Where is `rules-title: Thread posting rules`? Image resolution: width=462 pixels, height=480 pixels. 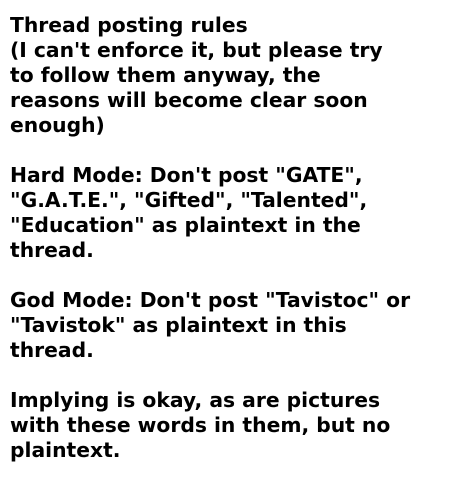 rules-title: Thread posting rules is located at coordinates (129, 25).